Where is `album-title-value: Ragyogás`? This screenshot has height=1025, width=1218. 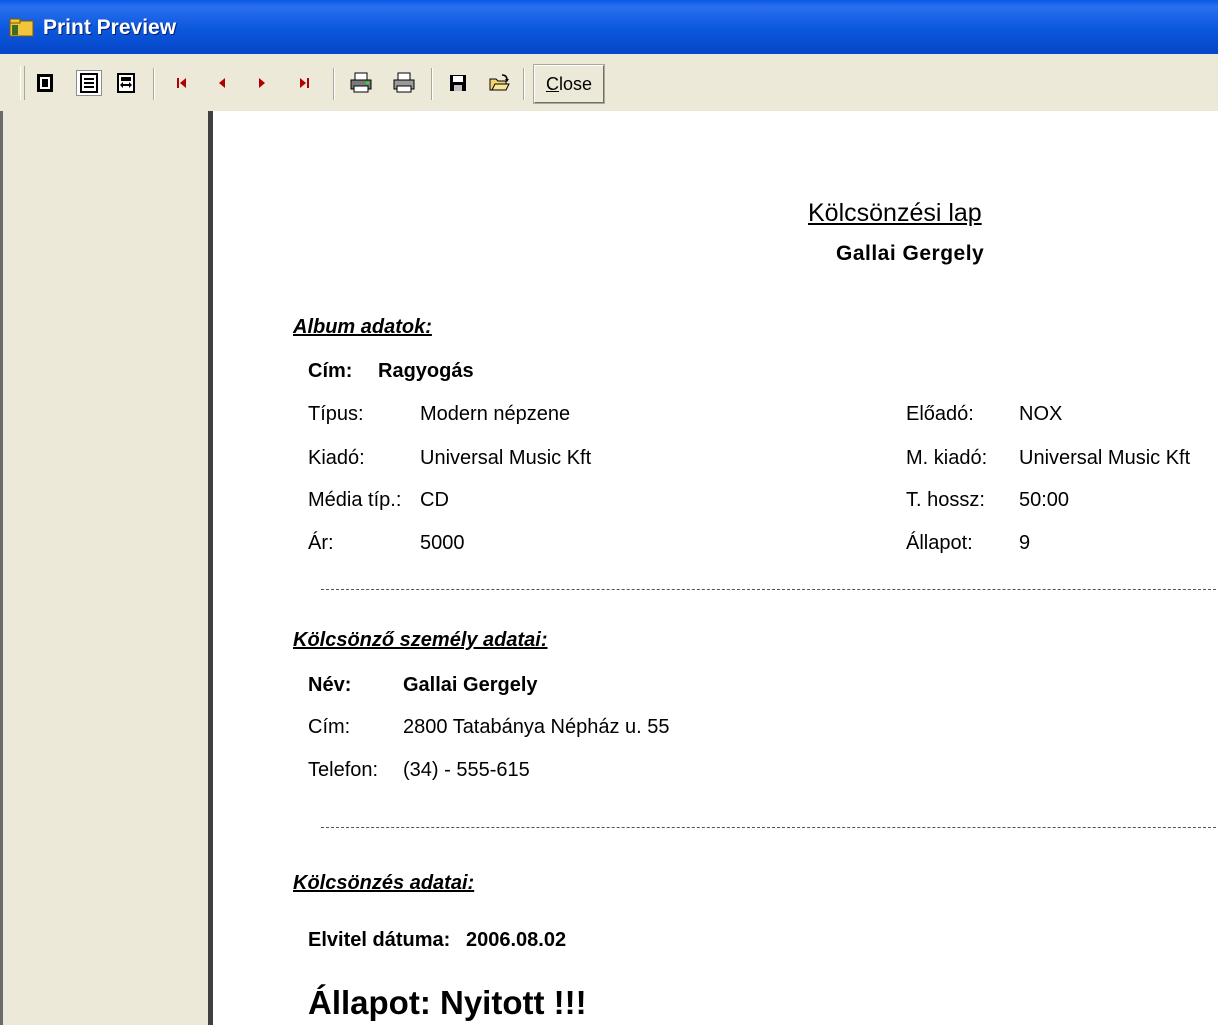
album-title-value: Ragyogás is located at coordinates (426, 371).